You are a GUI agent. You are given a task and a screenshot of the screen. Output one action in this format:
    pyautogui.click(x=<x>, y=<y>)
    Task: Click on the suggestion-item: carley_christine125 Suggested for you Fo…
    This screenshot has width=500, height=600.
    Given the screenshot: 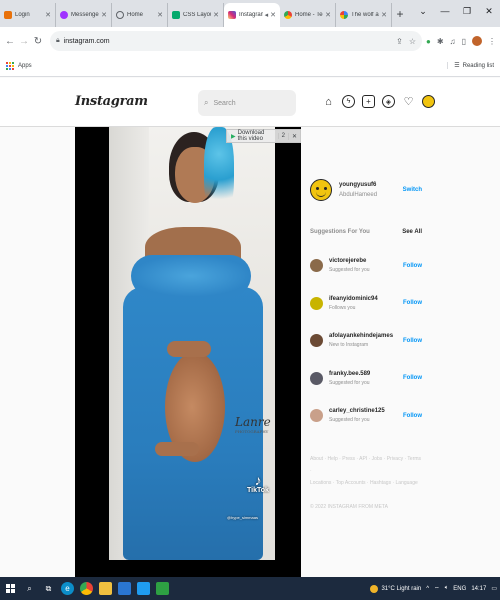 What is the action you would take?
    pyautogui.click(x=366, y=416)
    